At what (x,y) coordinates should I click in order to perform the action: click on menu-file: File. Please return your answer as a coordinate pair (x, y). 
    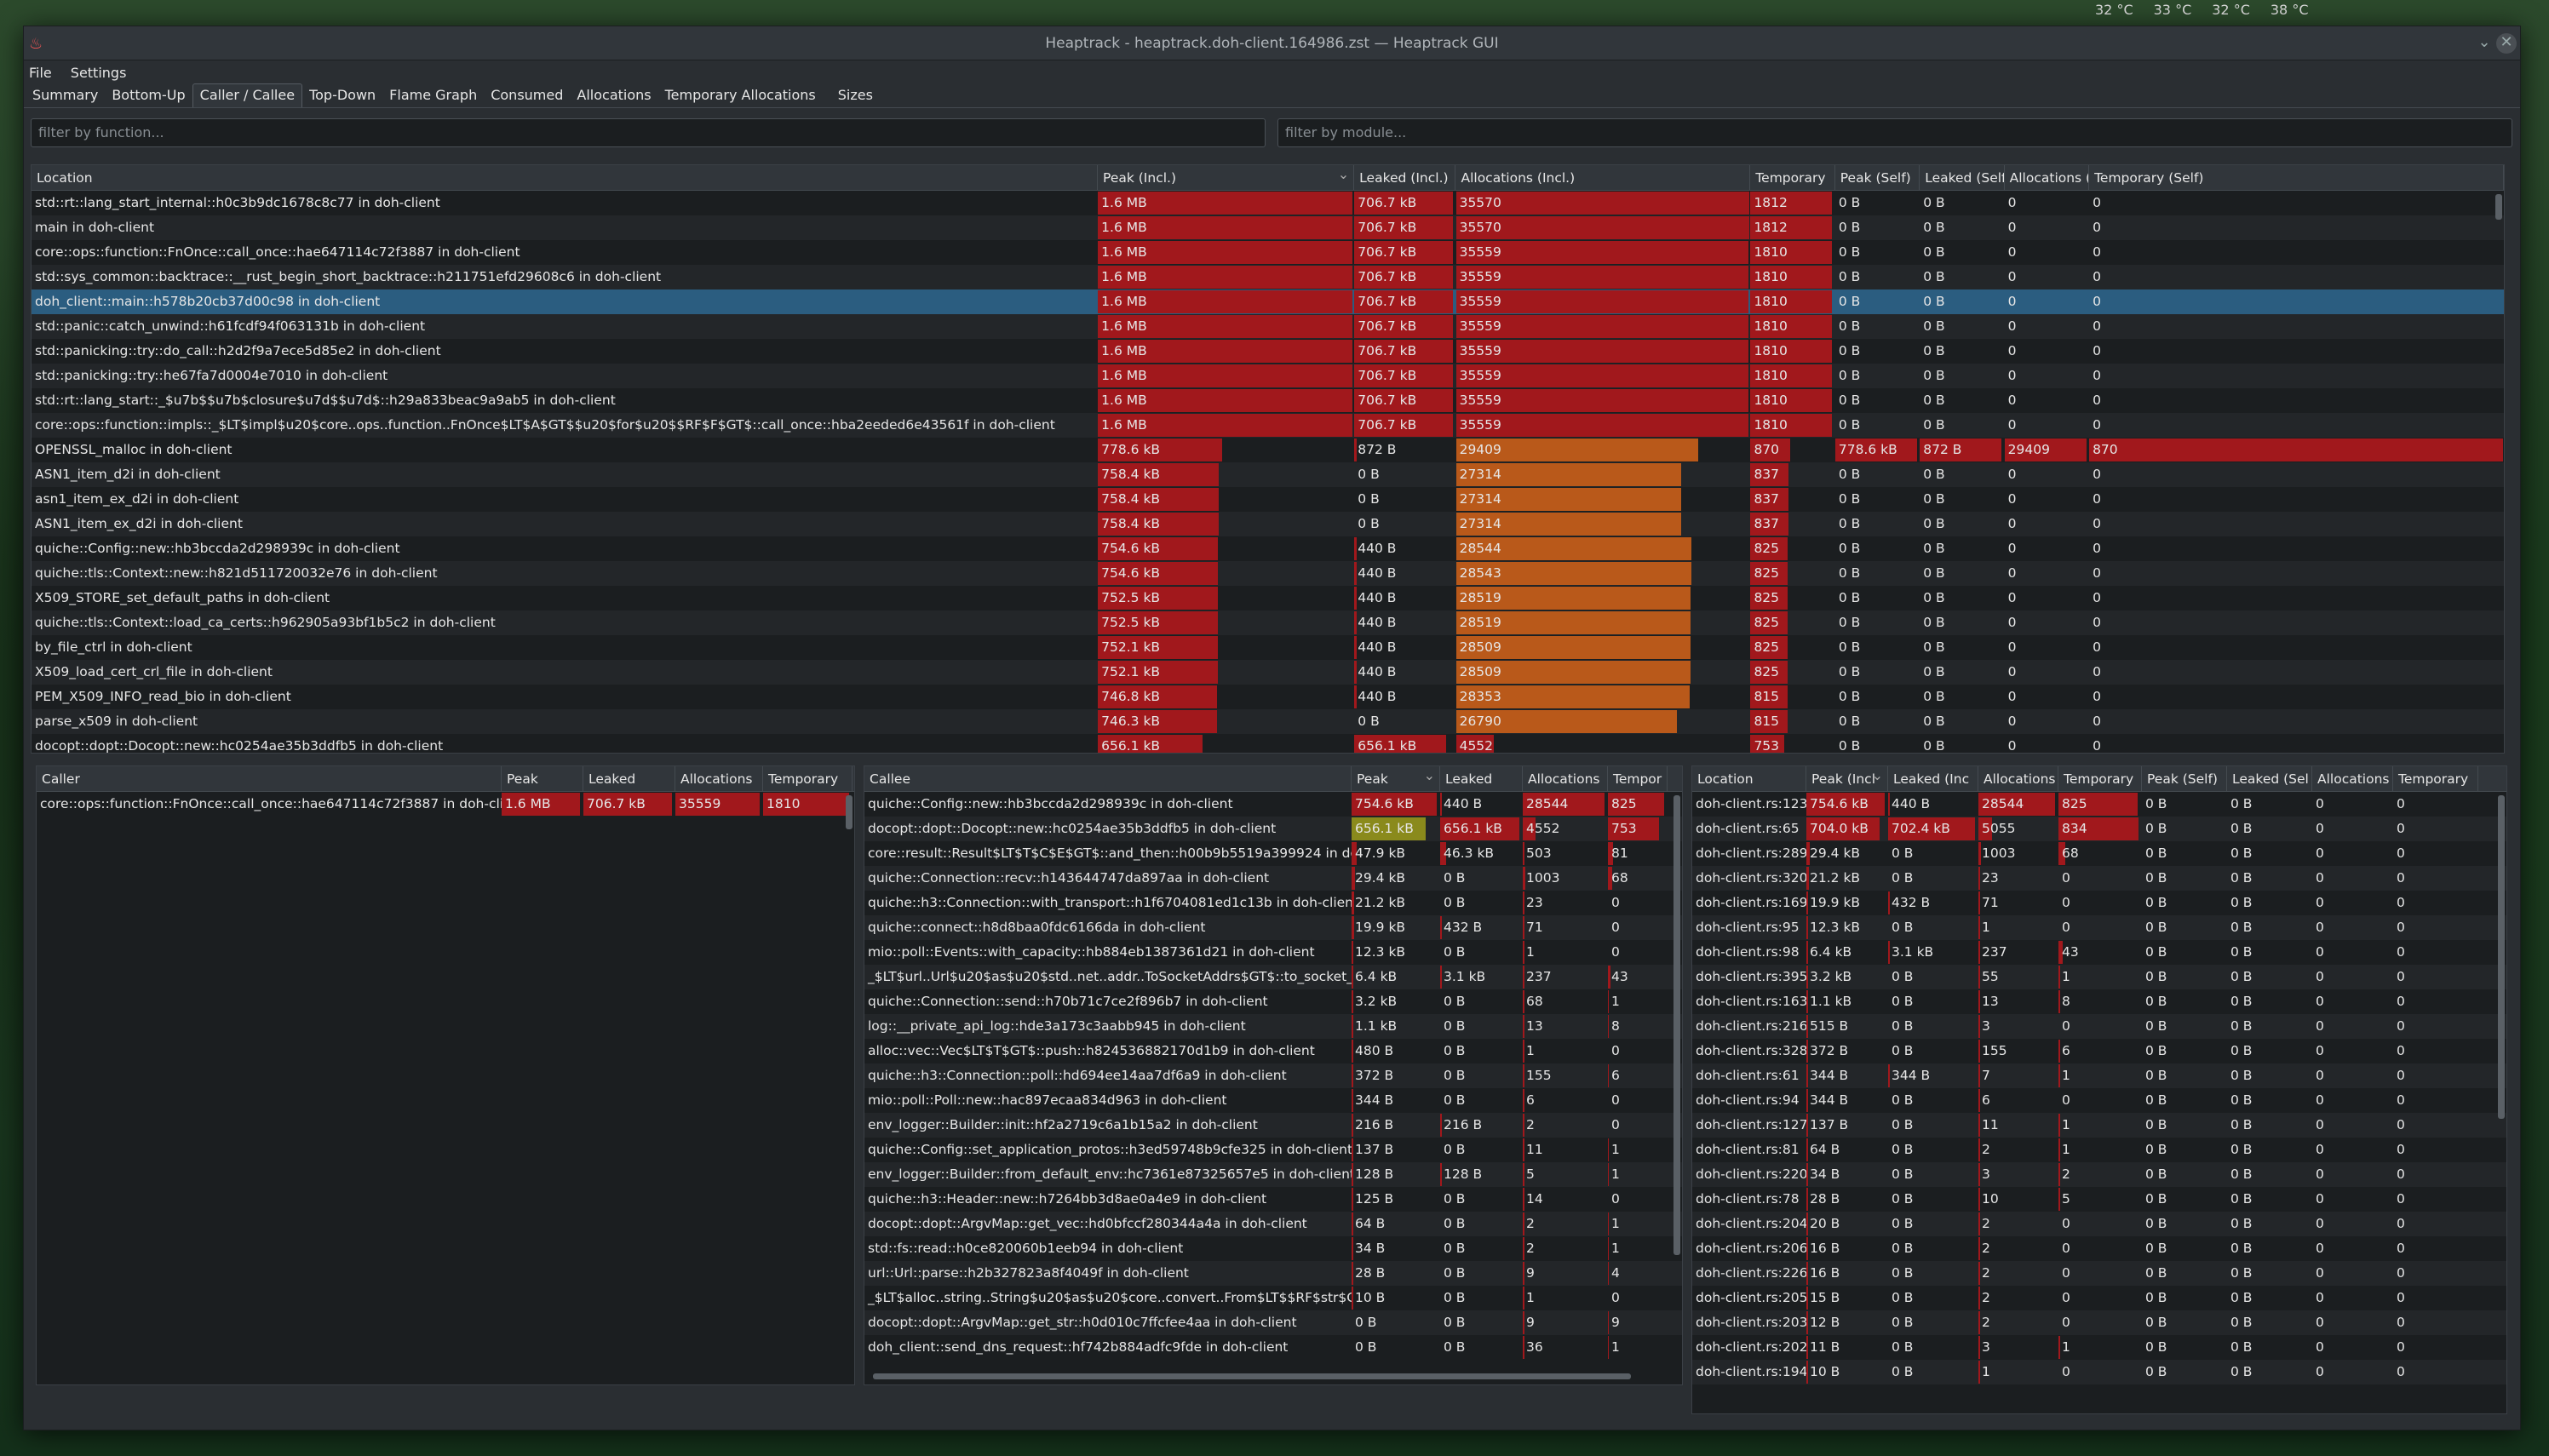
    Looking at the image, I should click on (40, 73).